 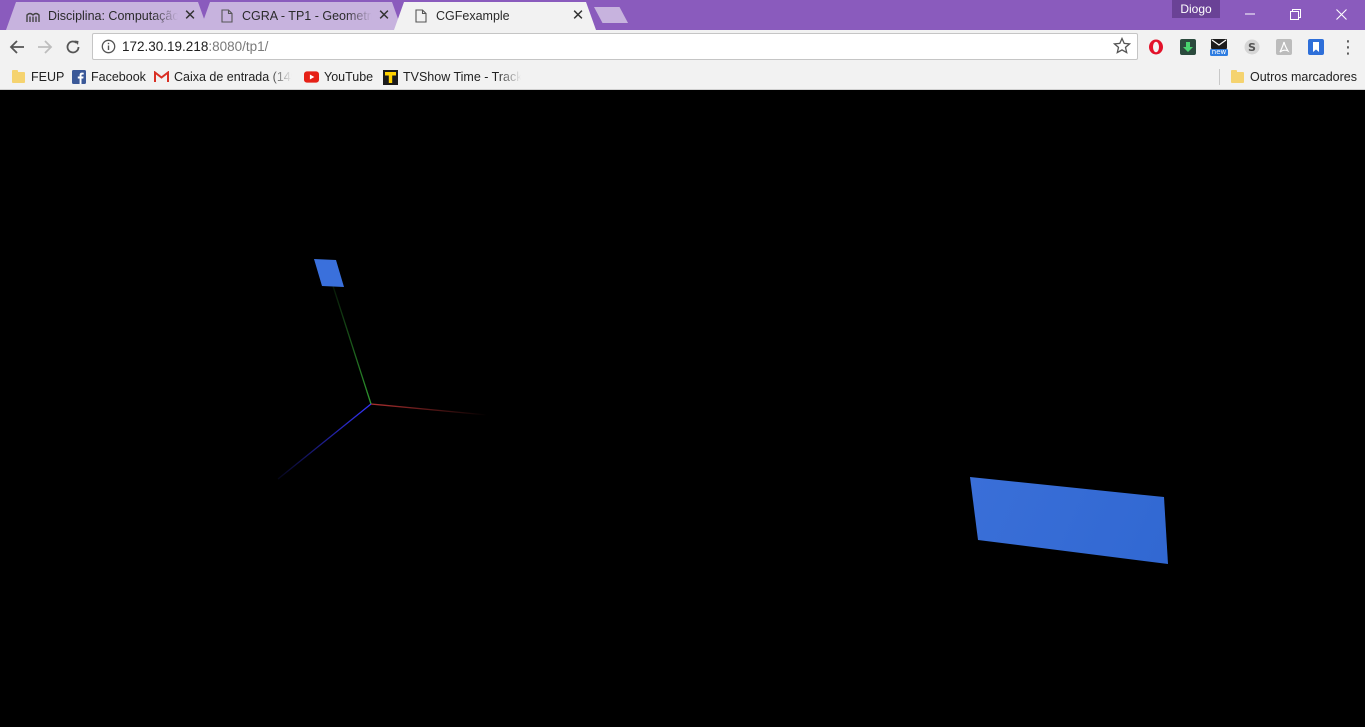 I want to click on forward-button, so click(x=45, y=47).